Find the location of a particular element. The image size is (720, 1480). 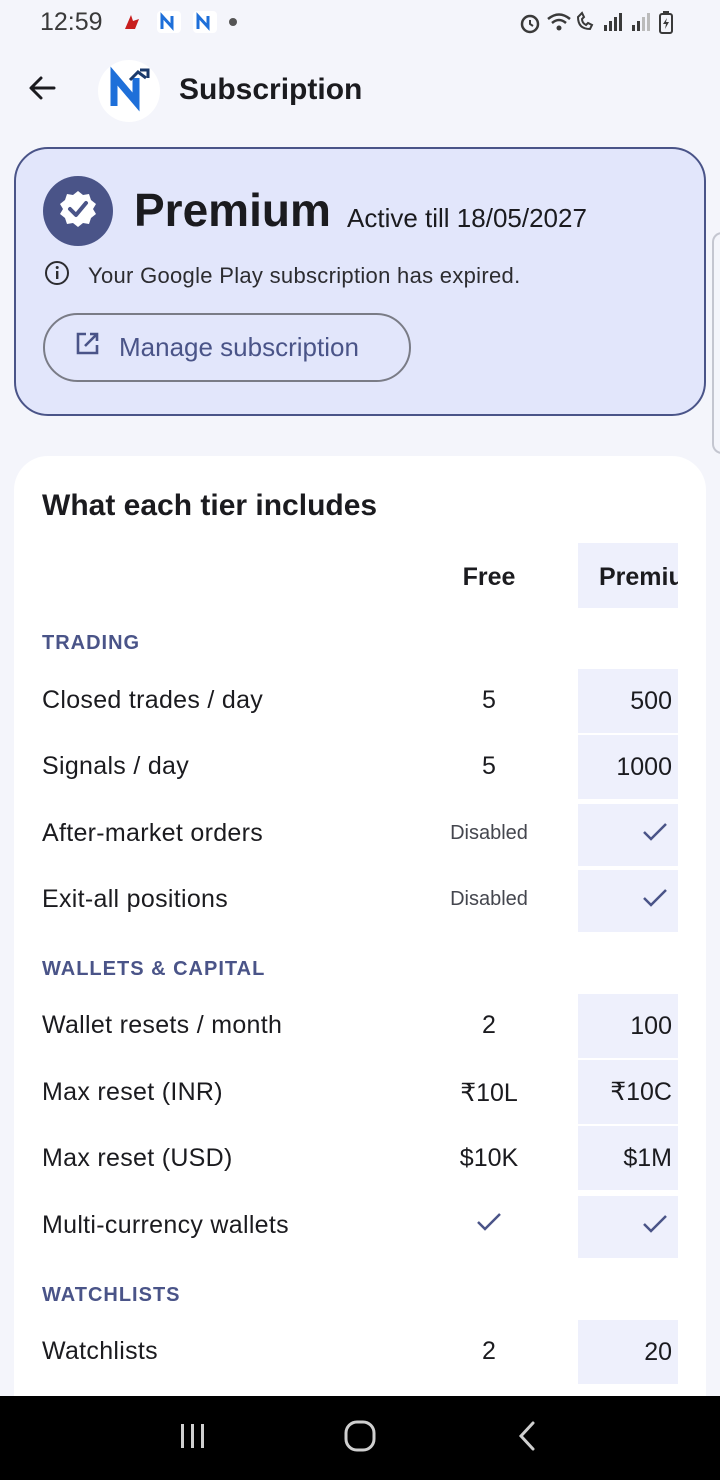

signal-r-icon is located at coordinates (641, 22).